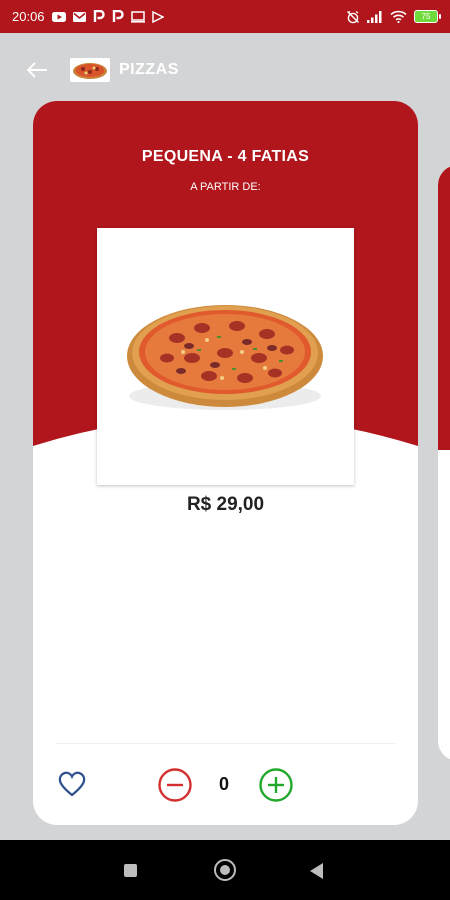 The width and height of the screenshot is (450, 900). I want to click on wifi-icon, so click(398, 16).